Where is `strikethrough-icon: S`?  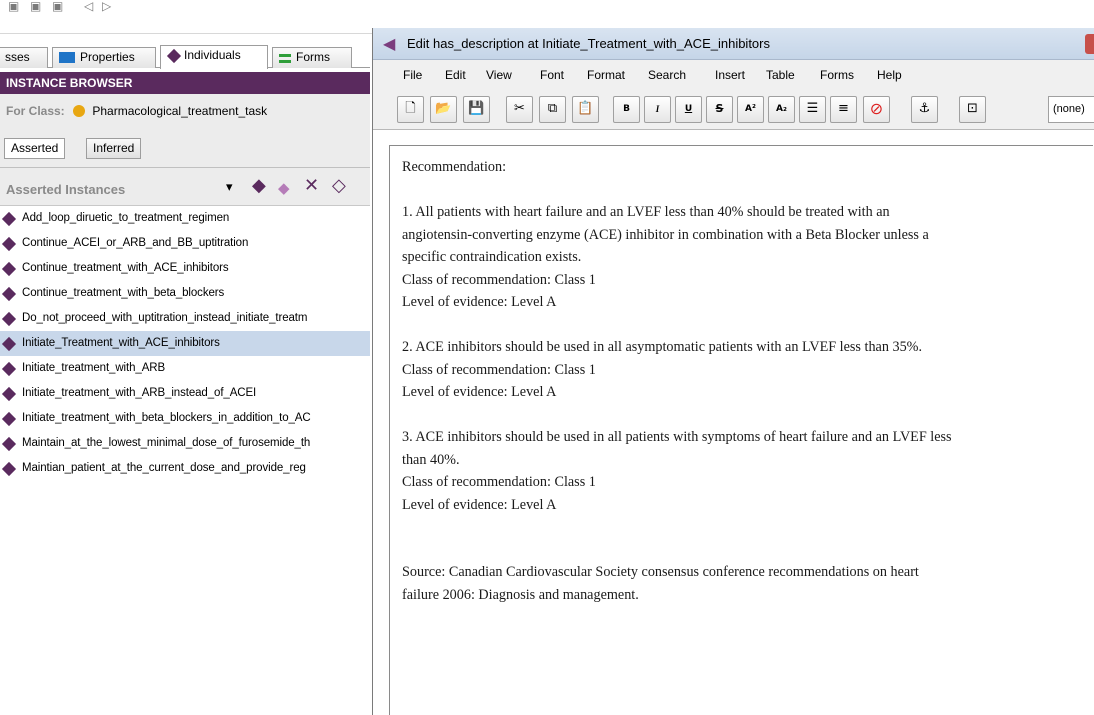 strikethrough-icon: S is located at coordinates (719, 109).